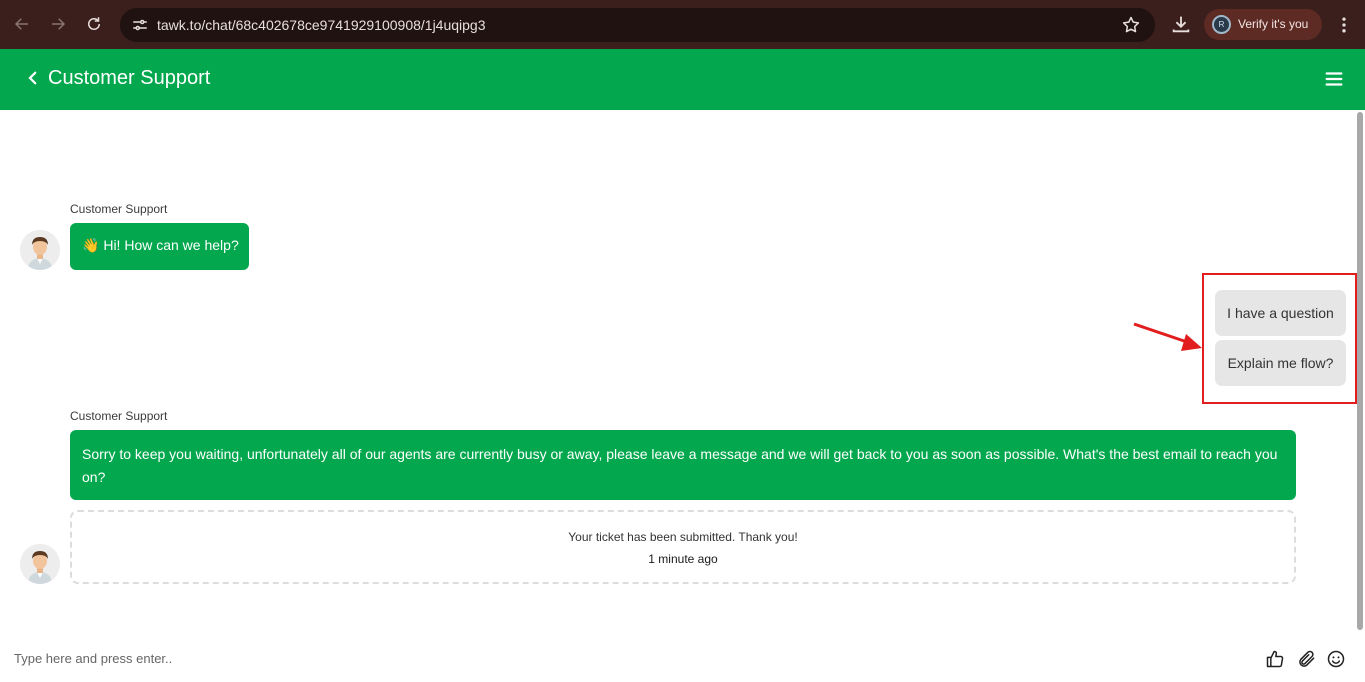 Image resolution: width=1365 pixels, height=682 pixels. Describe the element at coordinates (683, 559) in the screenshot. I see `ticket-time: 1 minute ago` at that location.